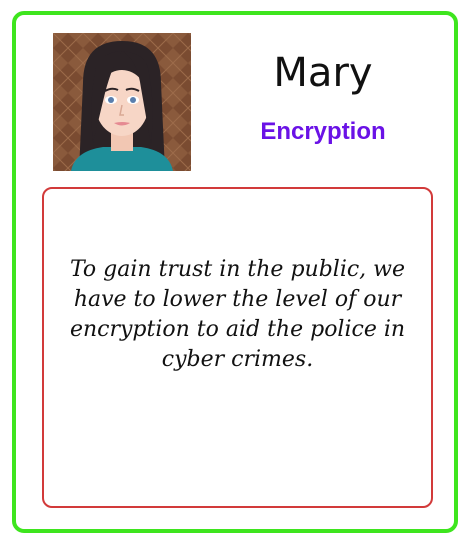 This screenshot has height=550, width=470. Describe the element at coordinates (323, 73) in the screenshot. I see `character-name: Mary` at that location.